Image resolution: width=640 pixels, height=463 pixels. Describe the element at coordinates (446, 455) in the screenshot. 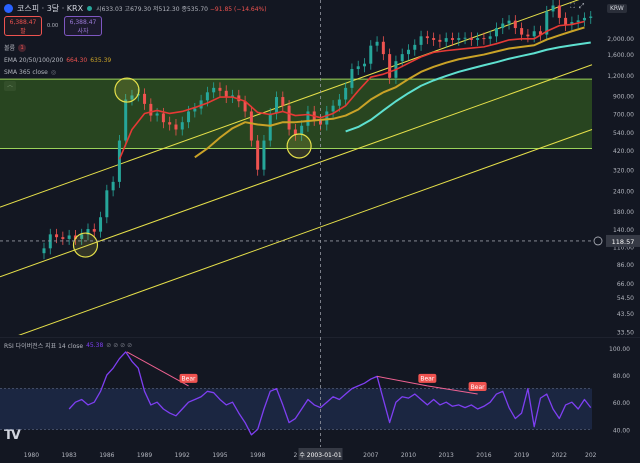

I see `time-axis-tick-label: 2013` at that location.